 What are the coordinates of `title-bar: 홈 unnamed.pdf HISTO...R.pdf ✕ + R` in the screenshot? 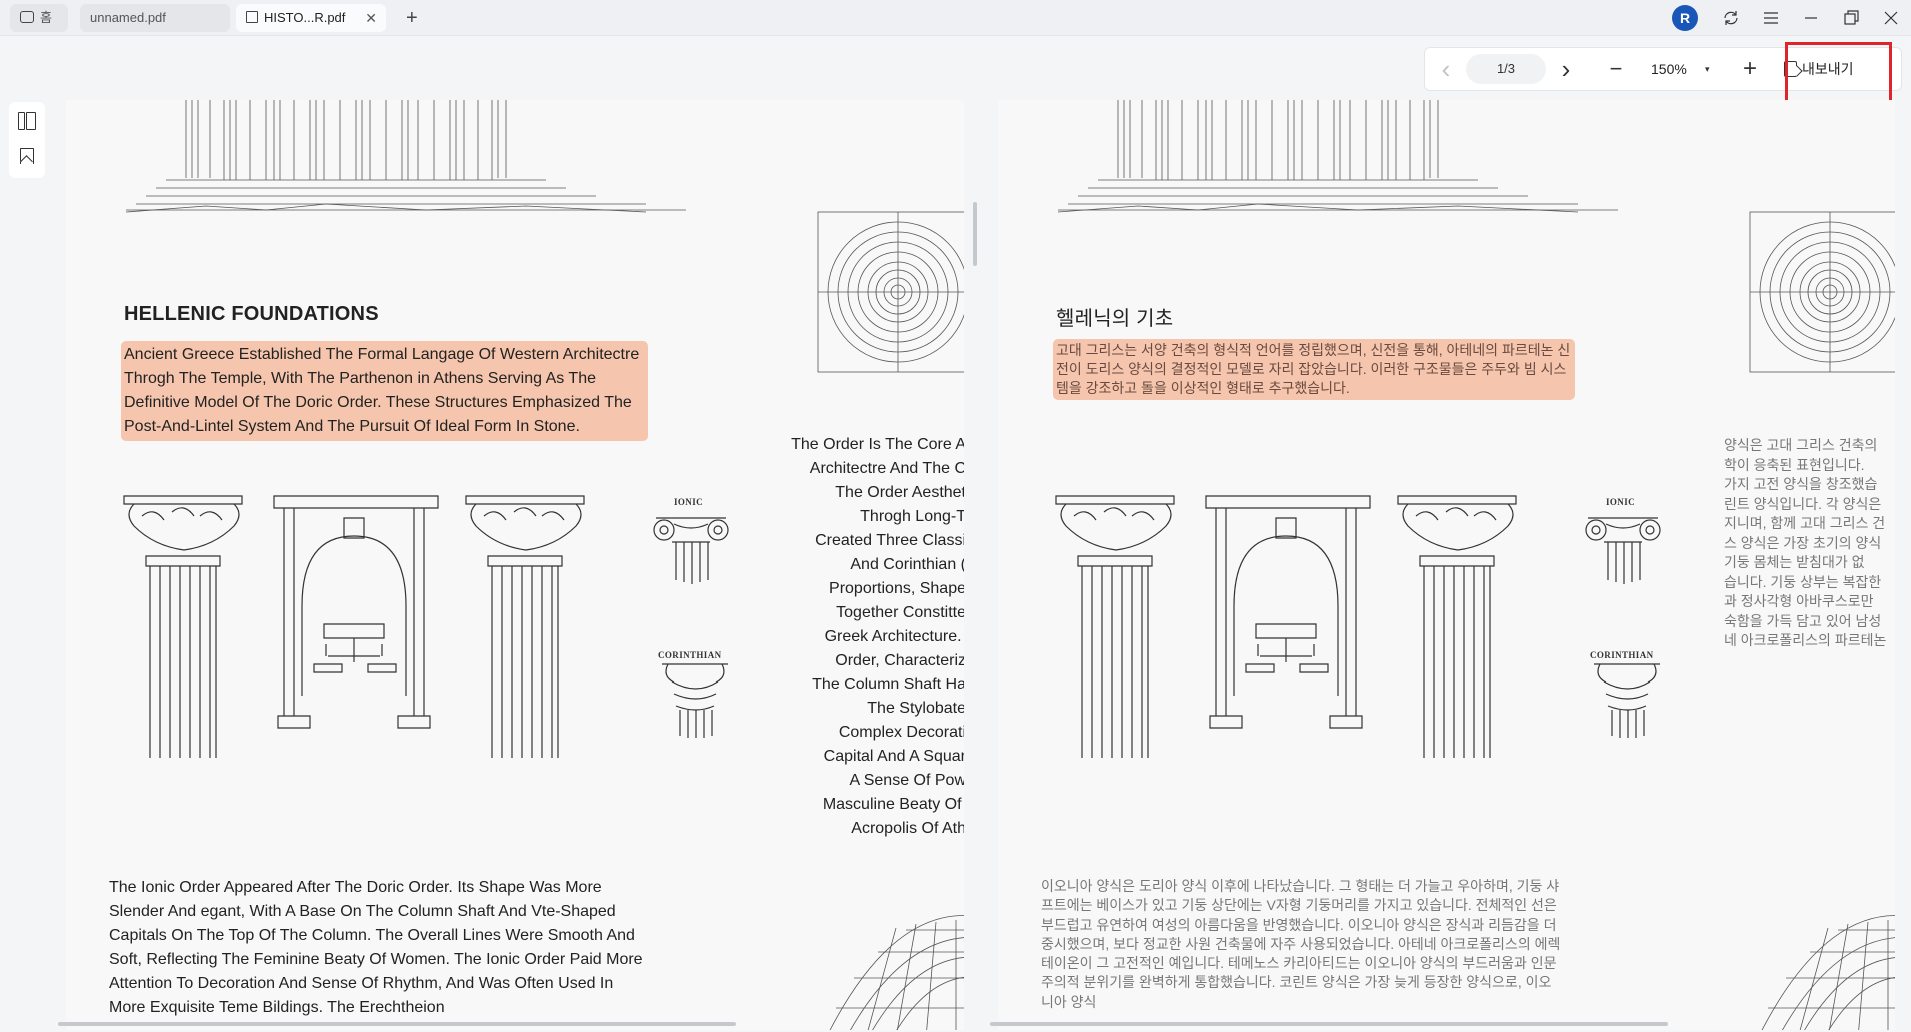 It's located at (955, 18).